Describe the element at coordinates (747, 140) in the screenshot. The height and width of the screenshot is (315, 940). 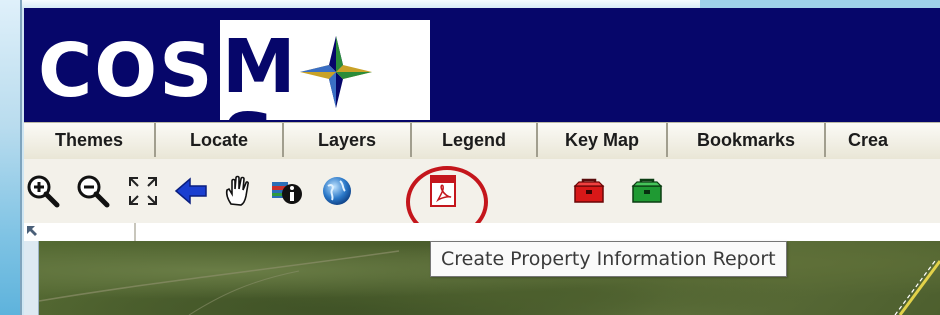
I see `menu-bookmarks: Bookmarks` at that location.